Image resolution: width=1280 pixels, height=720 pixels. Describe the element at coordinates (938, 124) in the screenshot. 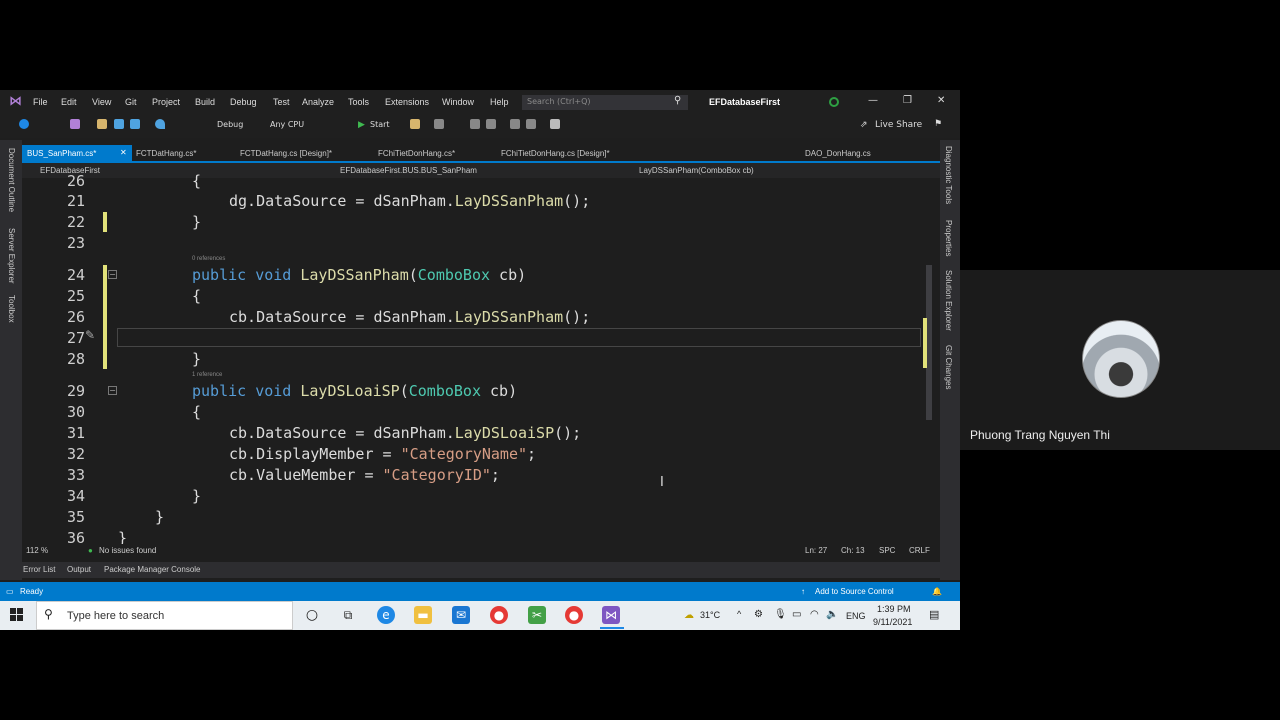

I see `feedback-icon: ⚑` at that location.